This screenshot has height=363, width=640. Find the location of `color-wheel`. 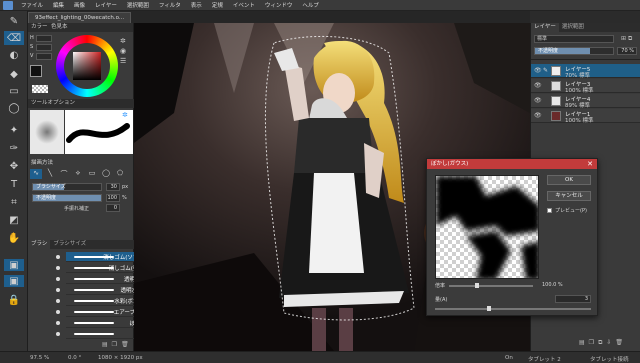

color-wheel is located at coordinates (87, 66).